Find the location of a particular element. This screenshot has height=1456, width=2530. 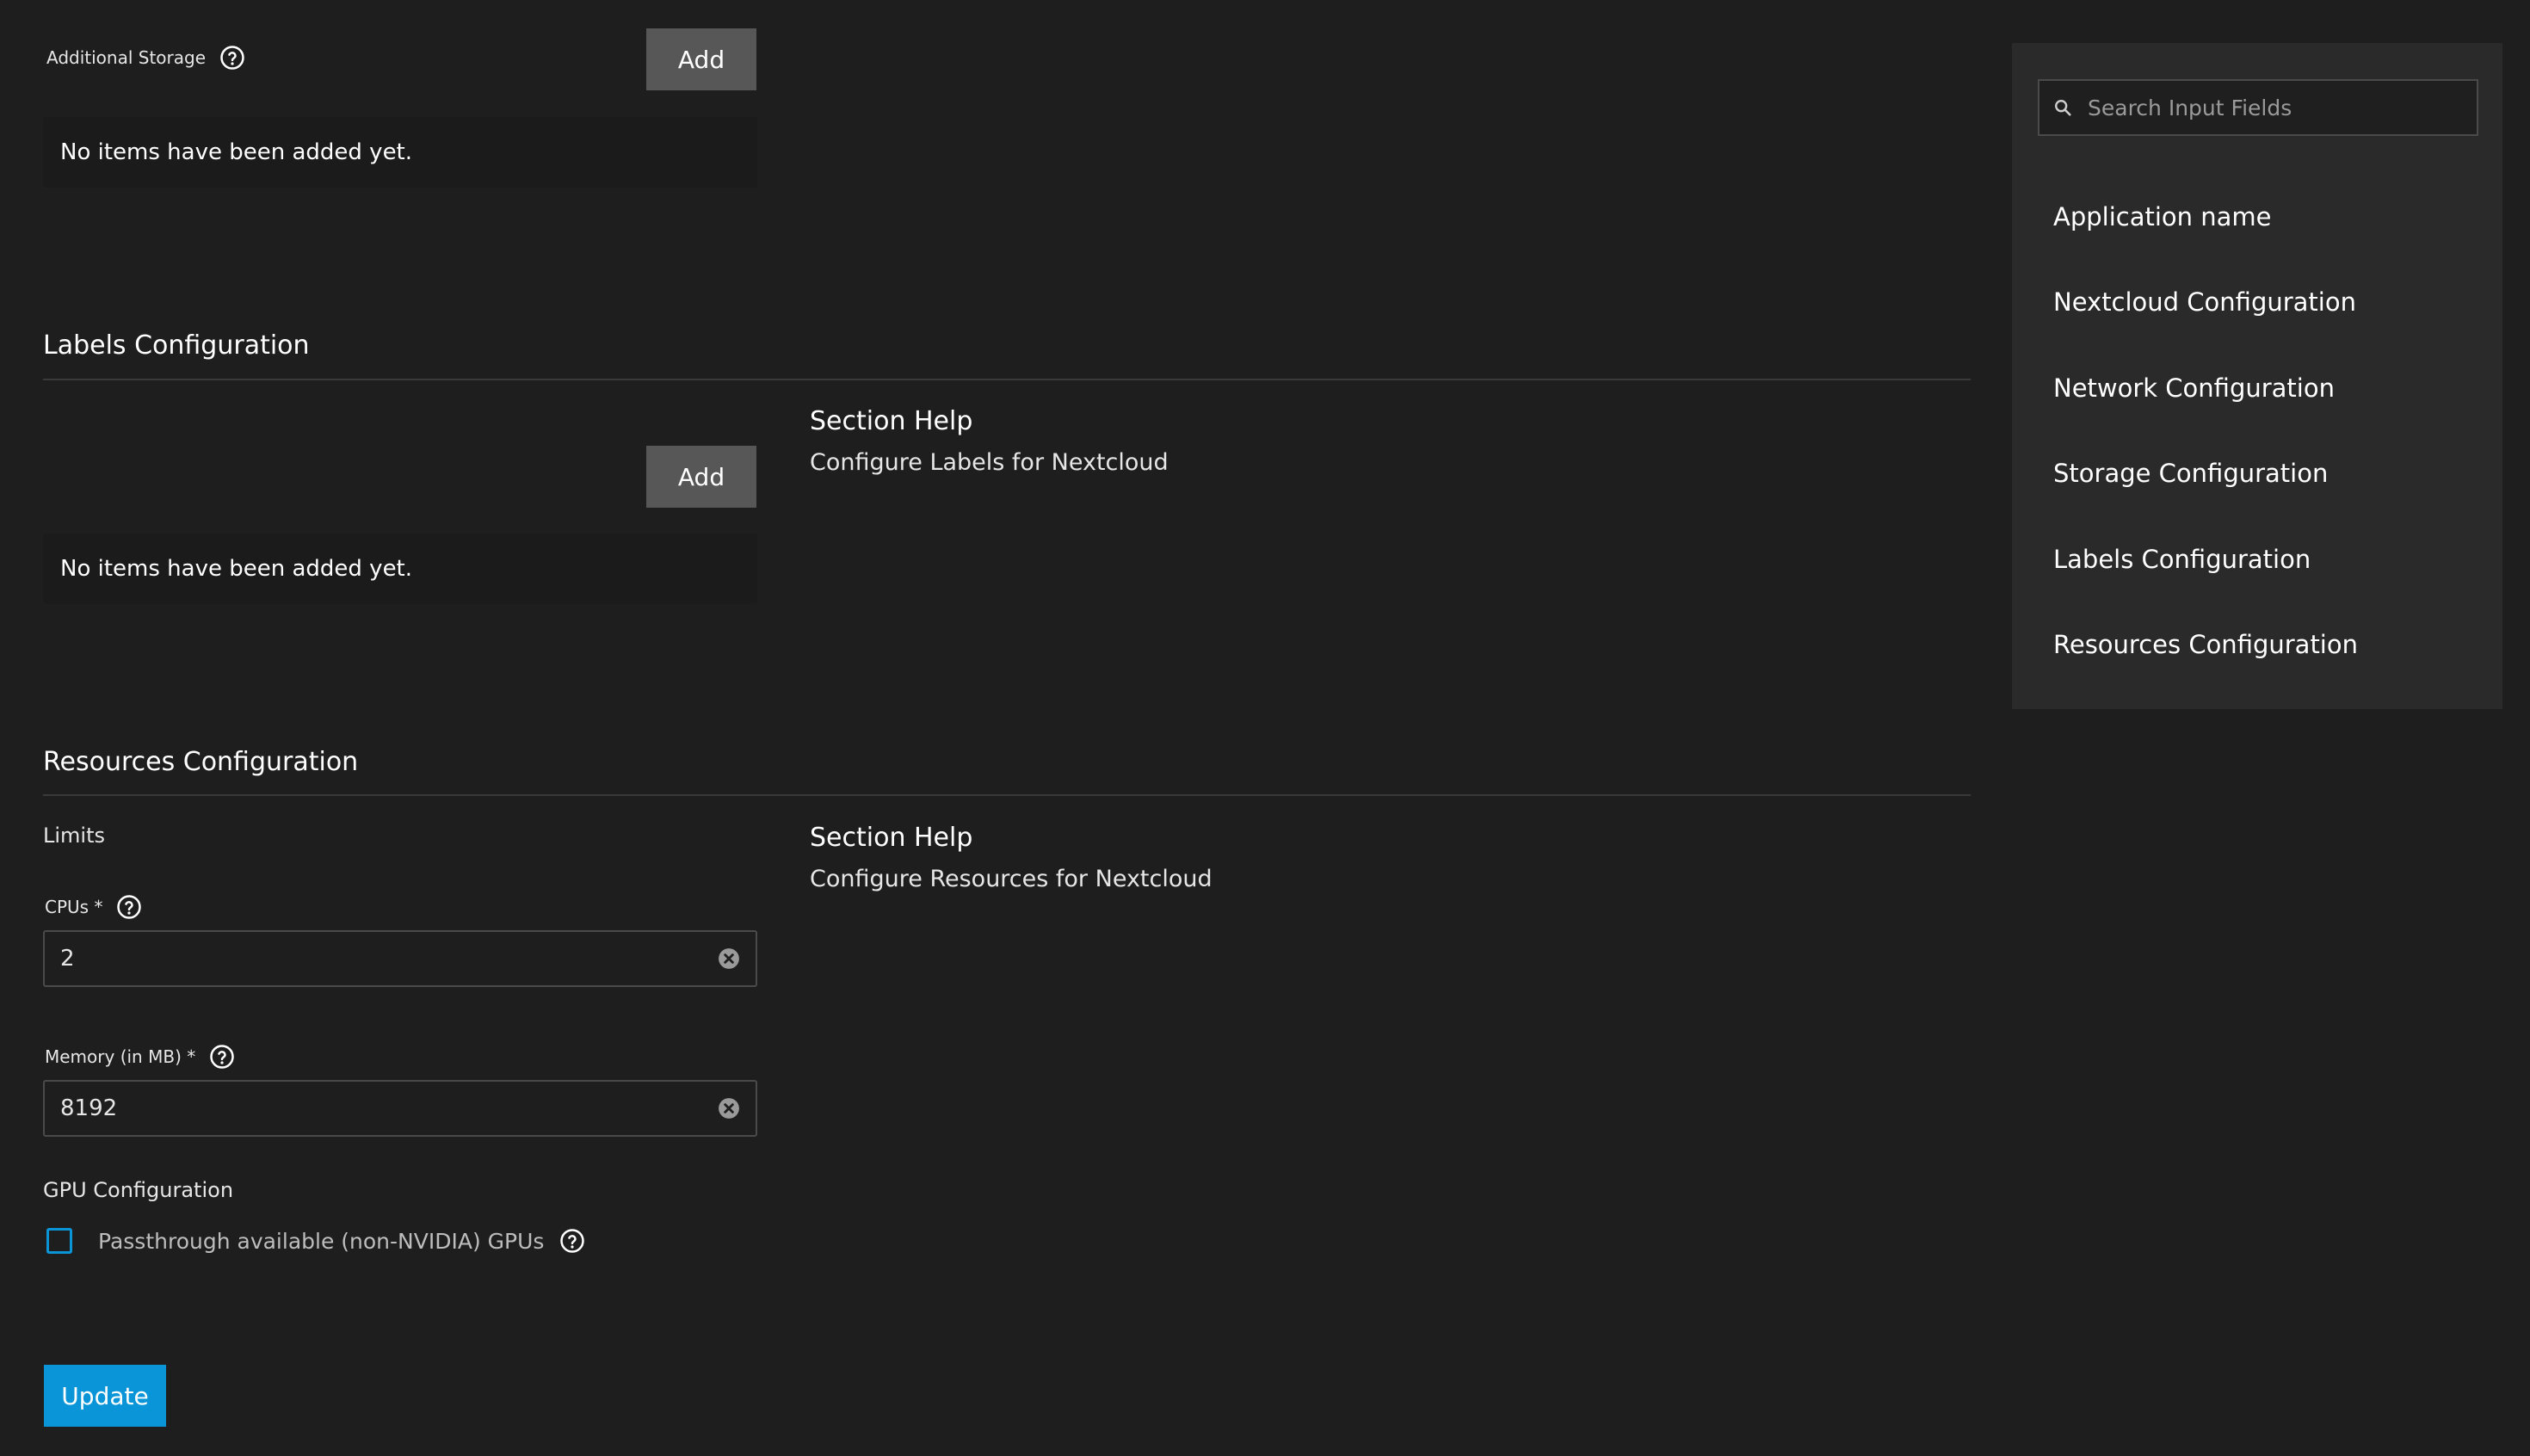

nav-item-resources-configuration: Resources Configuration is located at coordinates (2205, 644).